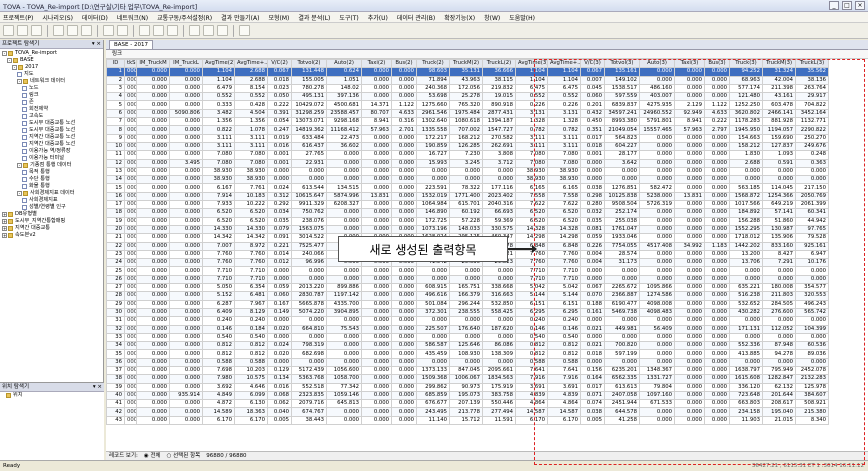 Image resolution: width=868 pixels, height=471 pixels. Describe the element at coordinates (564, 113) in the screenshot. I see `table-cell: 3.131` at that location.